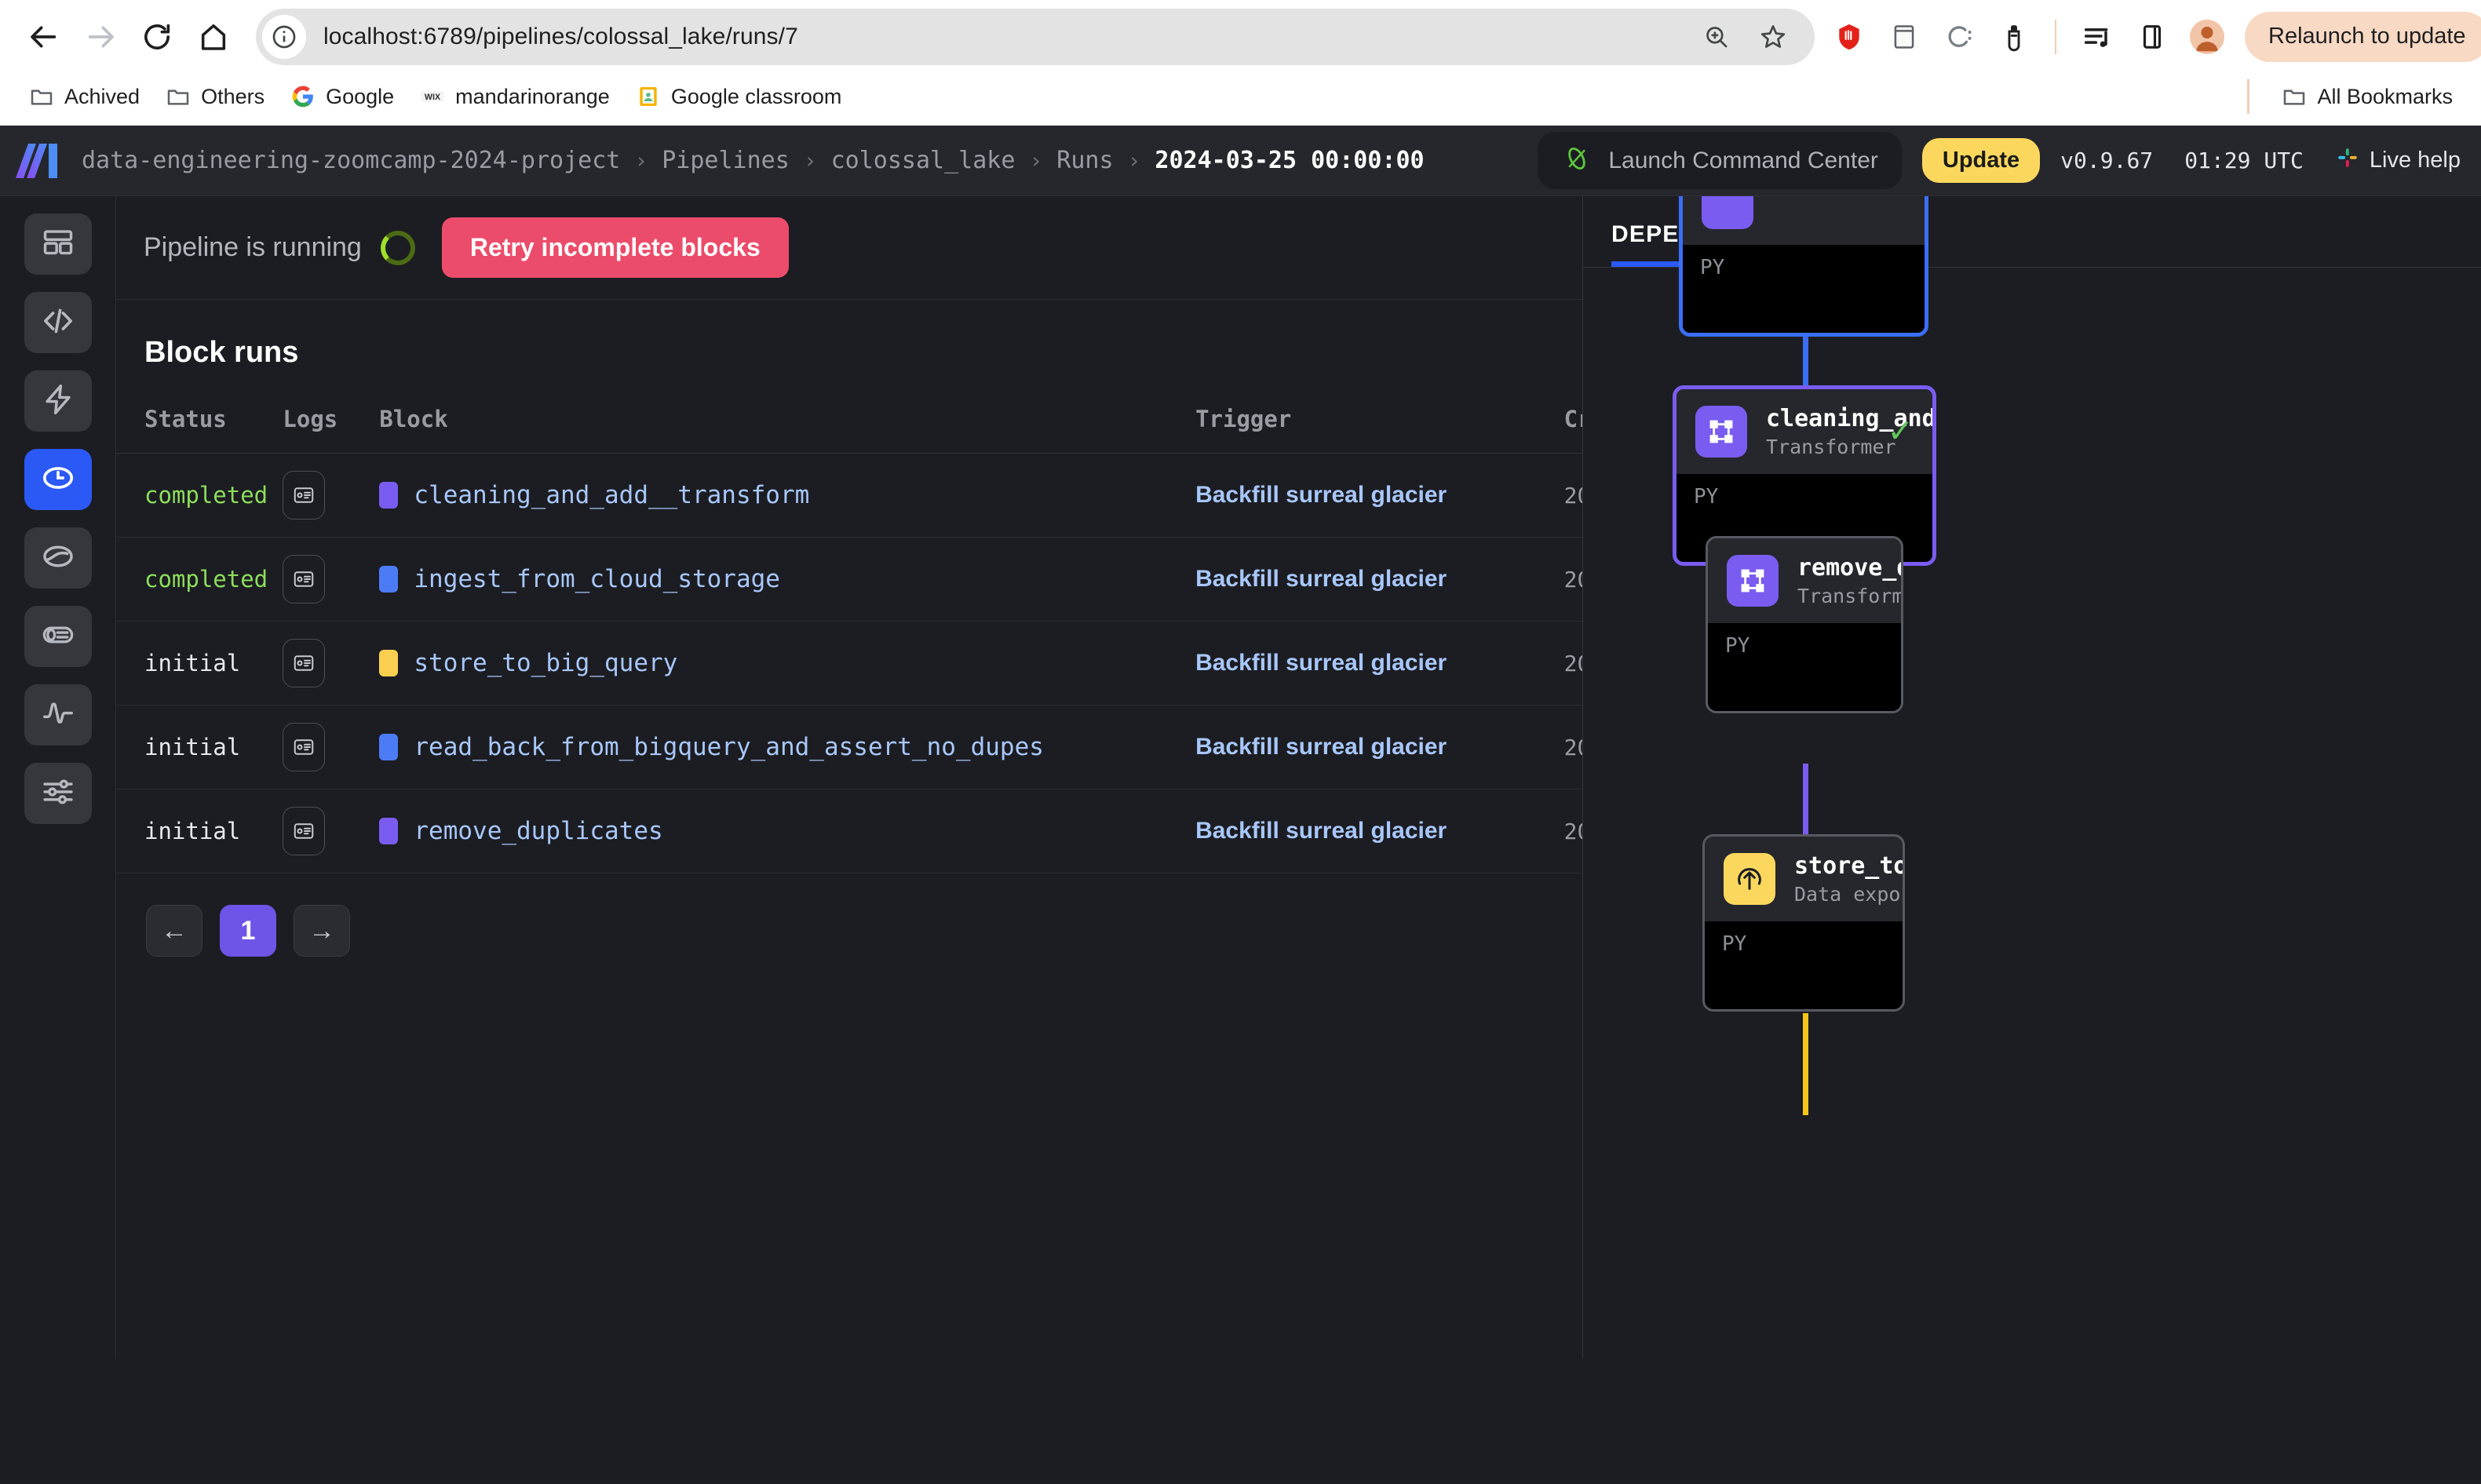 The height and width of the screenshot is (1484, 2481). I want to click on column-header-trigger: Trigger, so click(1379, 423).